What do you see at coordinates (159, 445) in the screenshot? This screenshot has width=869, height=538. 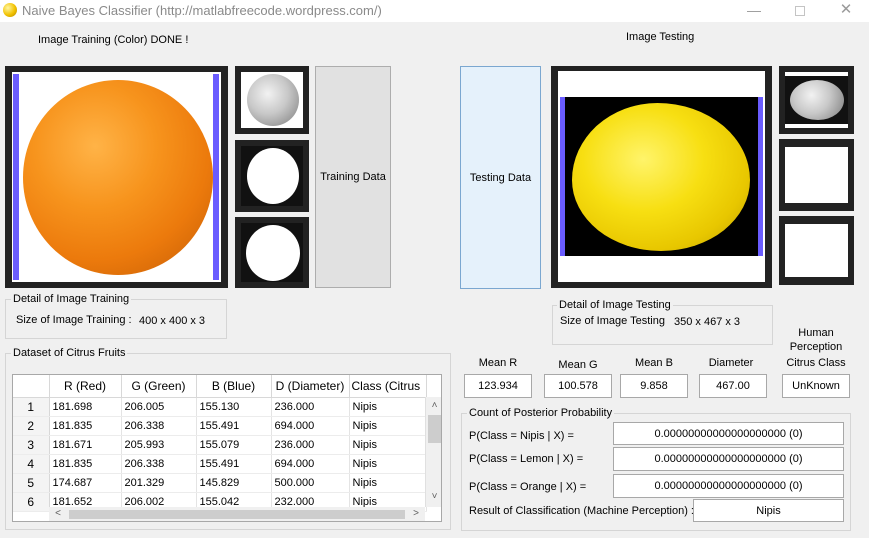 I see `cell-green: 205.993` at bounding box center [159, 445].